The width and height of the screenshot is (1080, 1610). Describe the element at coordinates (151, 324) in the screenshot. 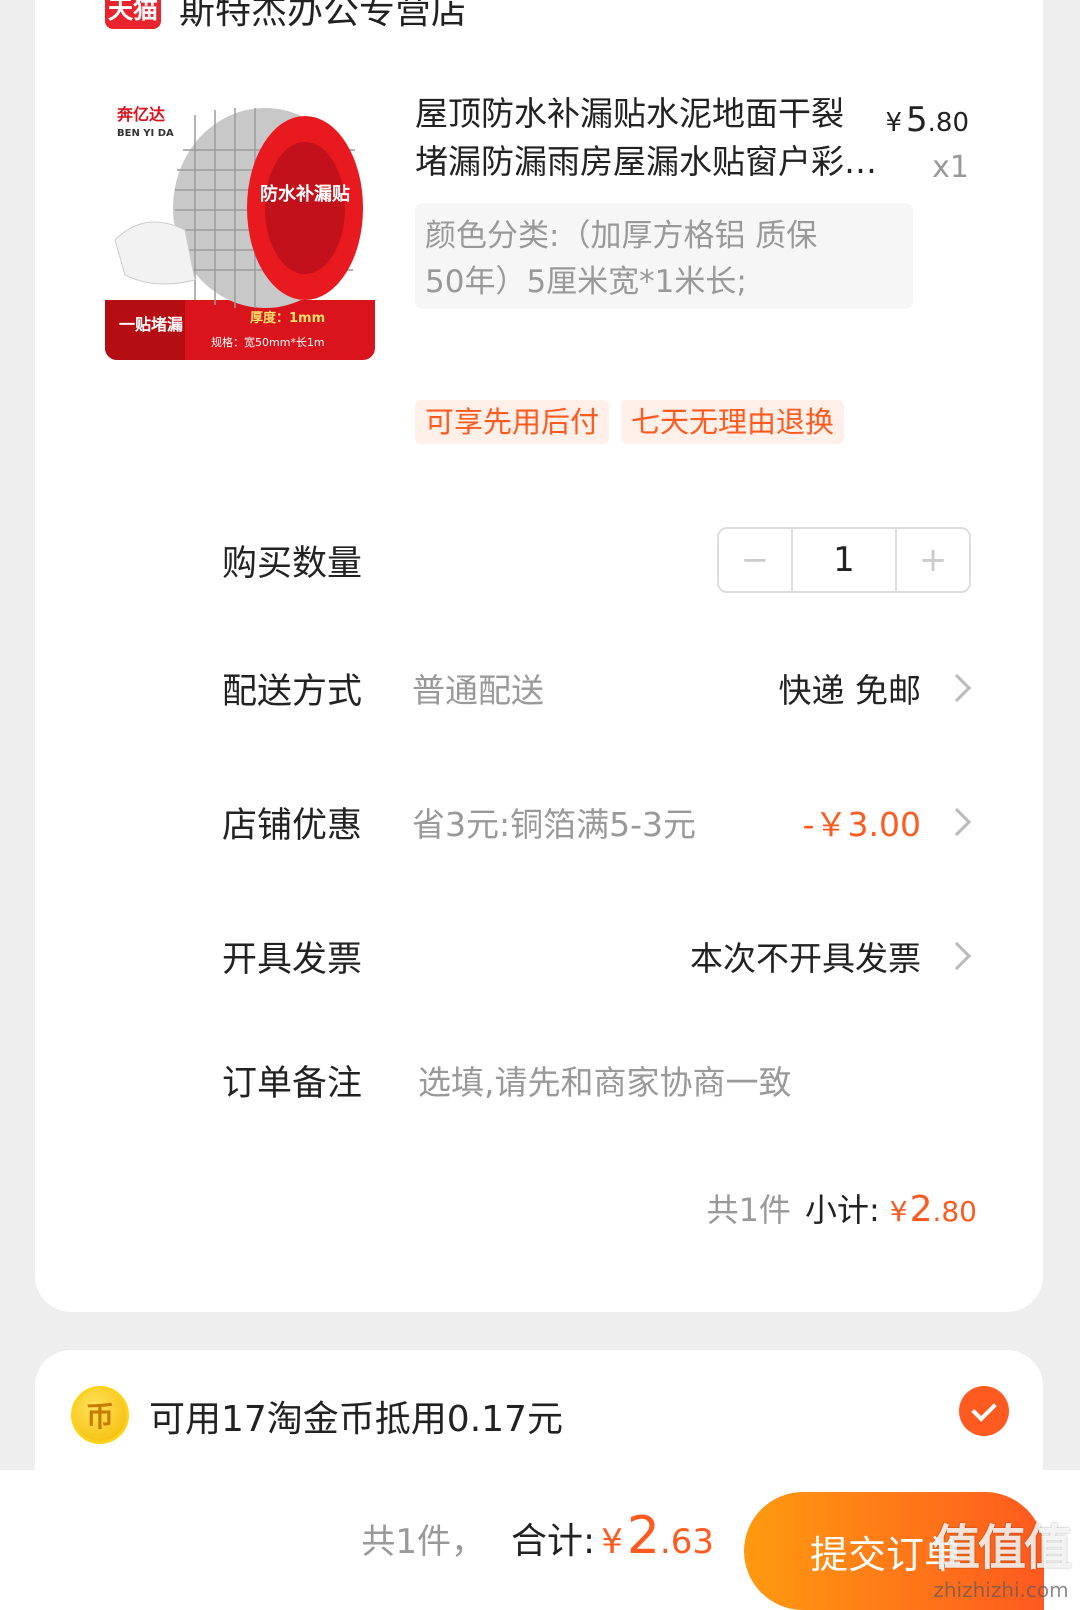

I see `image-corner-text: 一贴堵漏` at that location.